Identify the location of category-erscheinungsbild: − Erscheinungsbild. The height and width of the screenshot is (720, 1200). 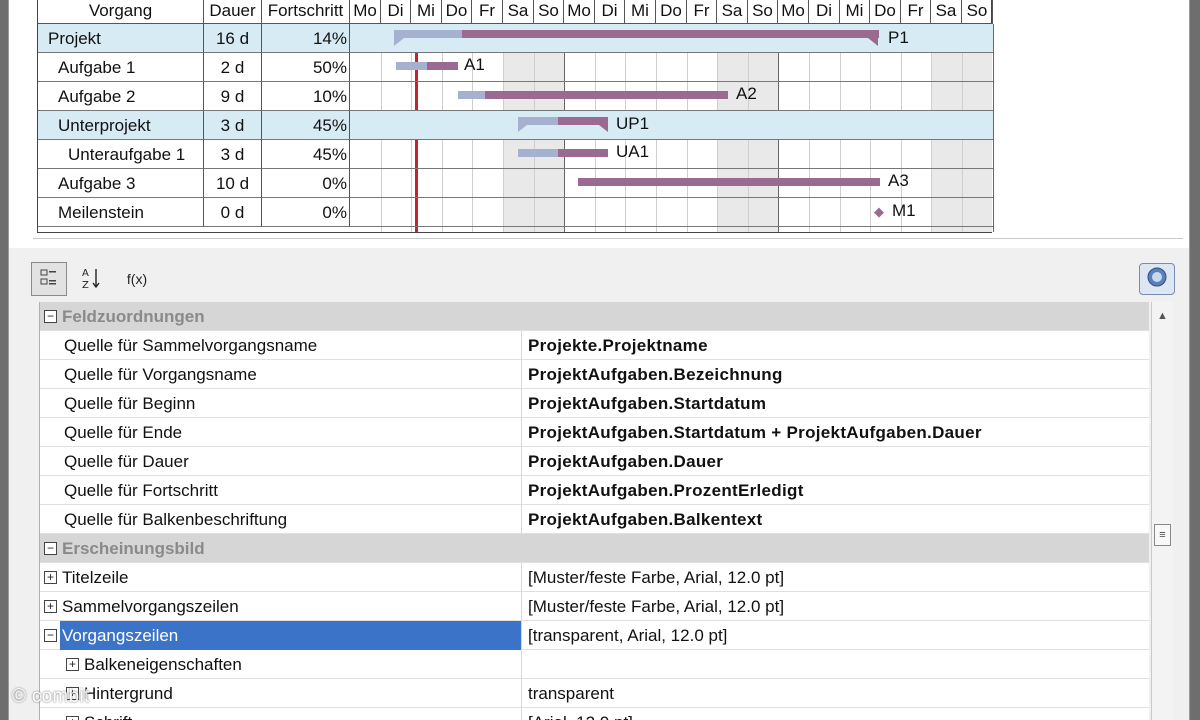
(594, 548).